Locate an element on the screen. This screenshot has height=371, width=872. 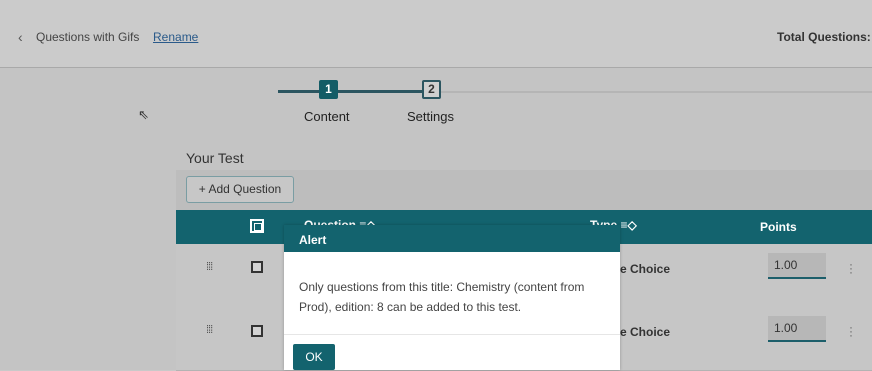
page-title: Questions with Gifs is located at coordinates (88, 37).